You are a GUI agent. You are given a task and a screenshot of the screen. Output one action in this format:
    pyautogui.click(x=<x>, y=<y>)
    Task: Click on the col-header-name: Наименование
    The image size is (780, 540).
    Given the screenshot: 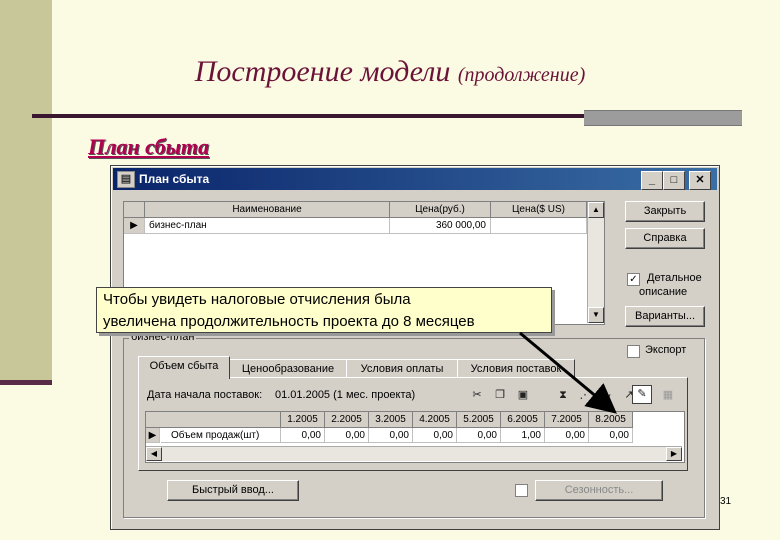 What is the action you would take?
    pyautogui.click(x=267, y=210)
    